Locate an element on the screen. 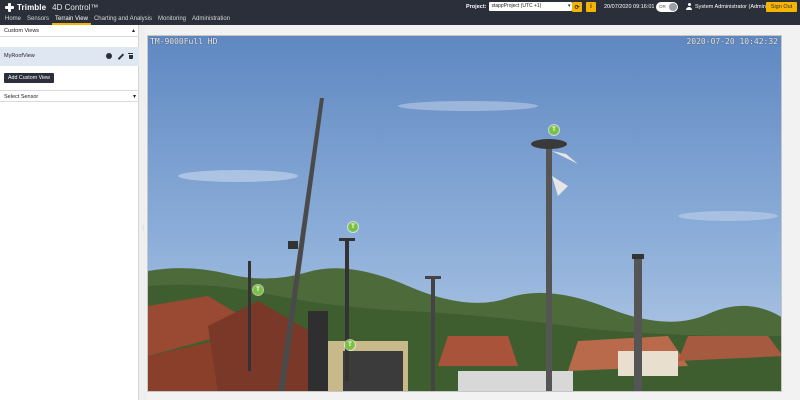 The width and height of the screenshot is (800, 400). tab-administration: Administration is located at coordinates (211, 19).